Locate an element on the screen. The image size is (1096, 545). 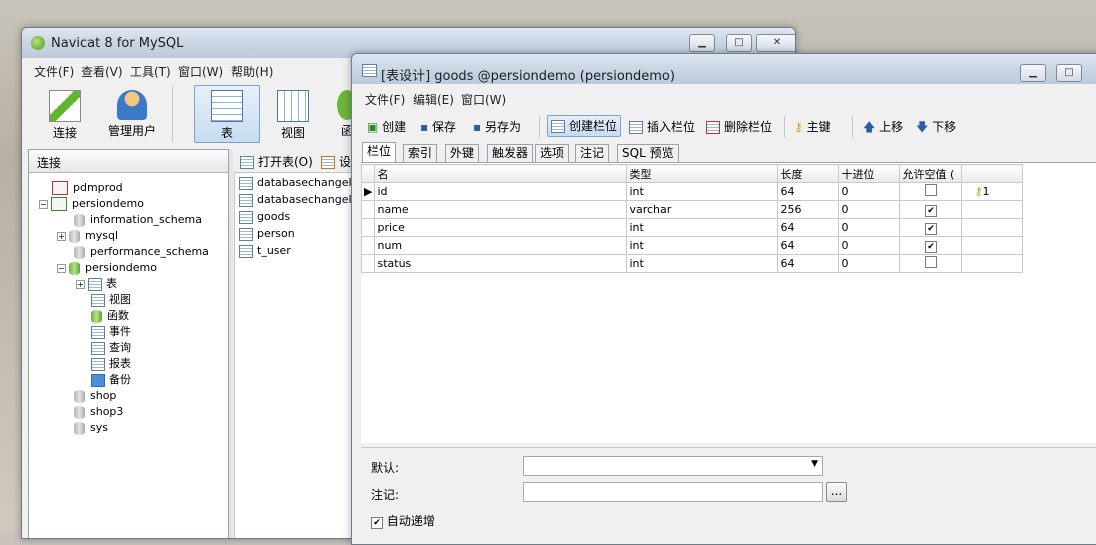
create-column-button: 创建栏位 is located at coordinates (584, 126).